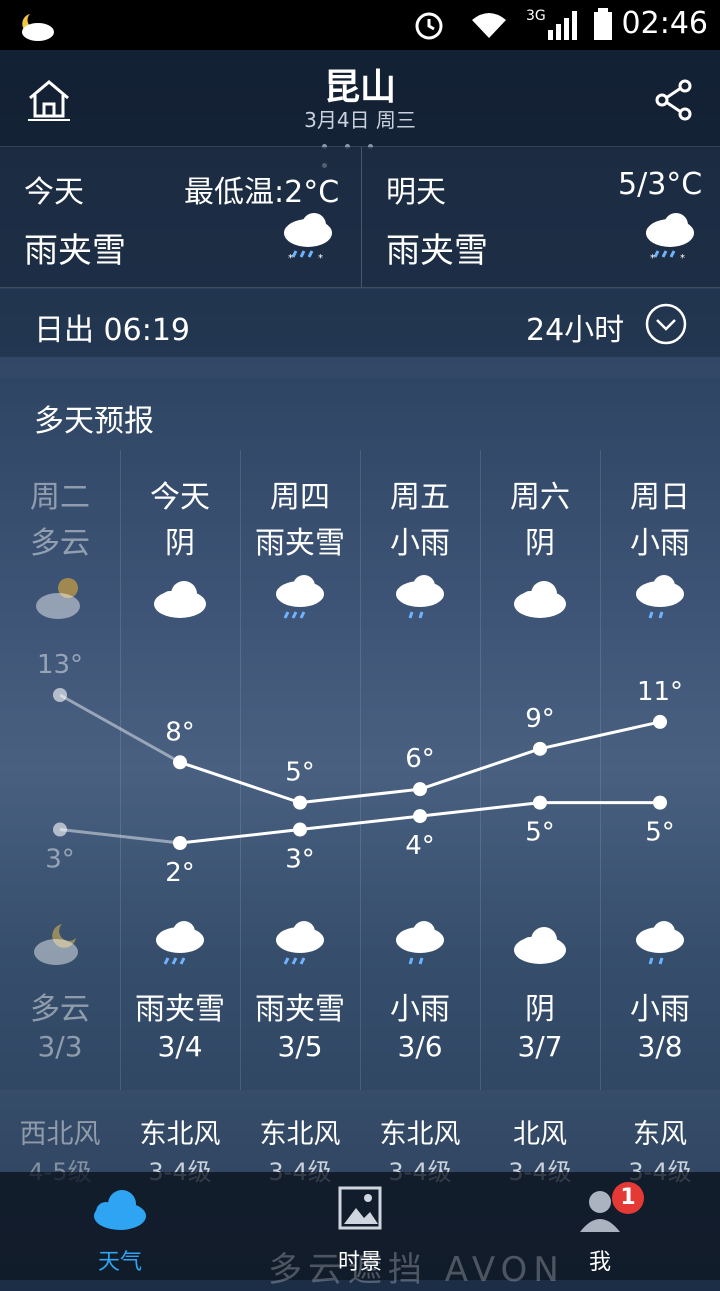 The height and width of the screenshot is (1291, 720). I want to click on low-temp-label: 2°, so click(180, 873).